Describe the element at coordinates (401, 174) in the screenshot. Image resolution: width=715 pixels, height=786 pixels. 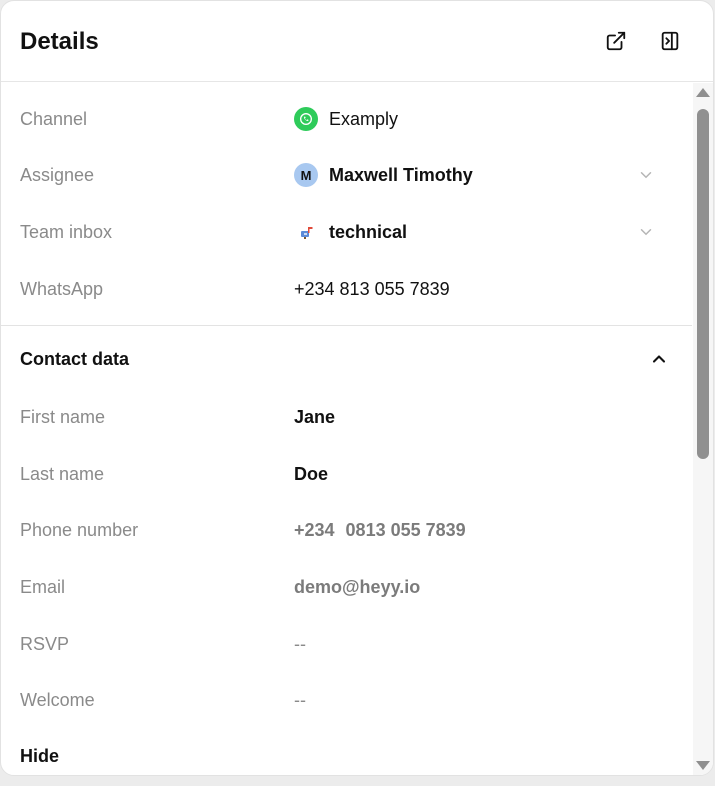
I see `assignee-name: Maxwell Timothy` at that location.